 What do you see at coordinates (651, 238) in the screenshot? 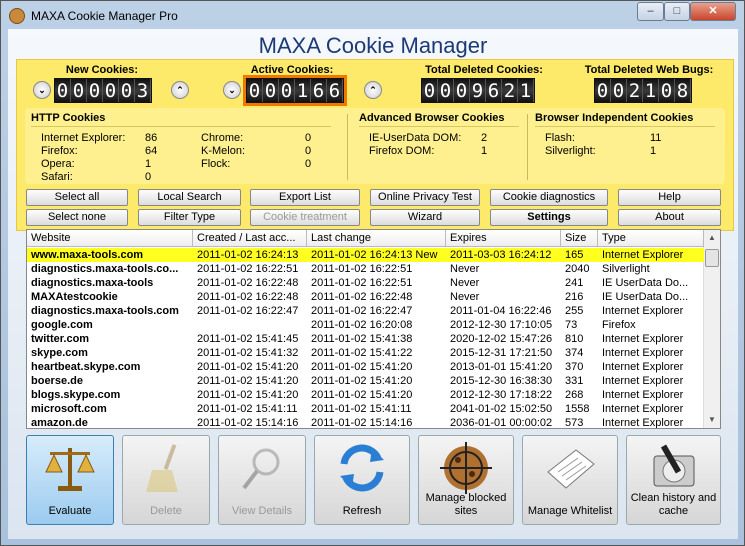
I see `column-header: Type` at bounding box center [651, 238].